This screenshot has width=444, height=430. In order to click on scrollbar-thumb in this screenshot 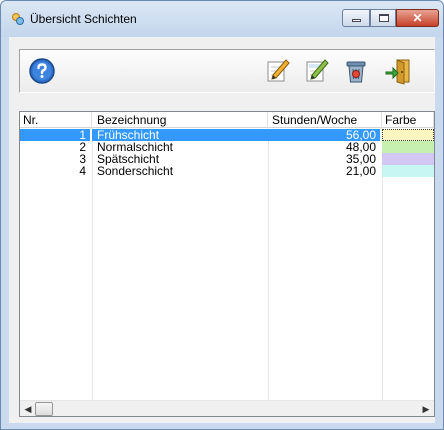, I will do `click(44, 409)`.